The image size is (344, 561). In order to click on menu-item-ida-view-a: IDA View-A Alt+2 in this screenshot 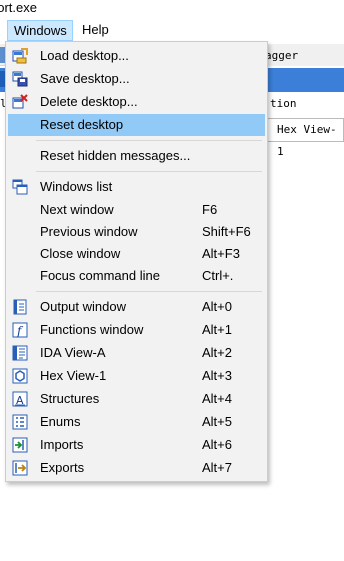, I will do `click(136, 353)`.